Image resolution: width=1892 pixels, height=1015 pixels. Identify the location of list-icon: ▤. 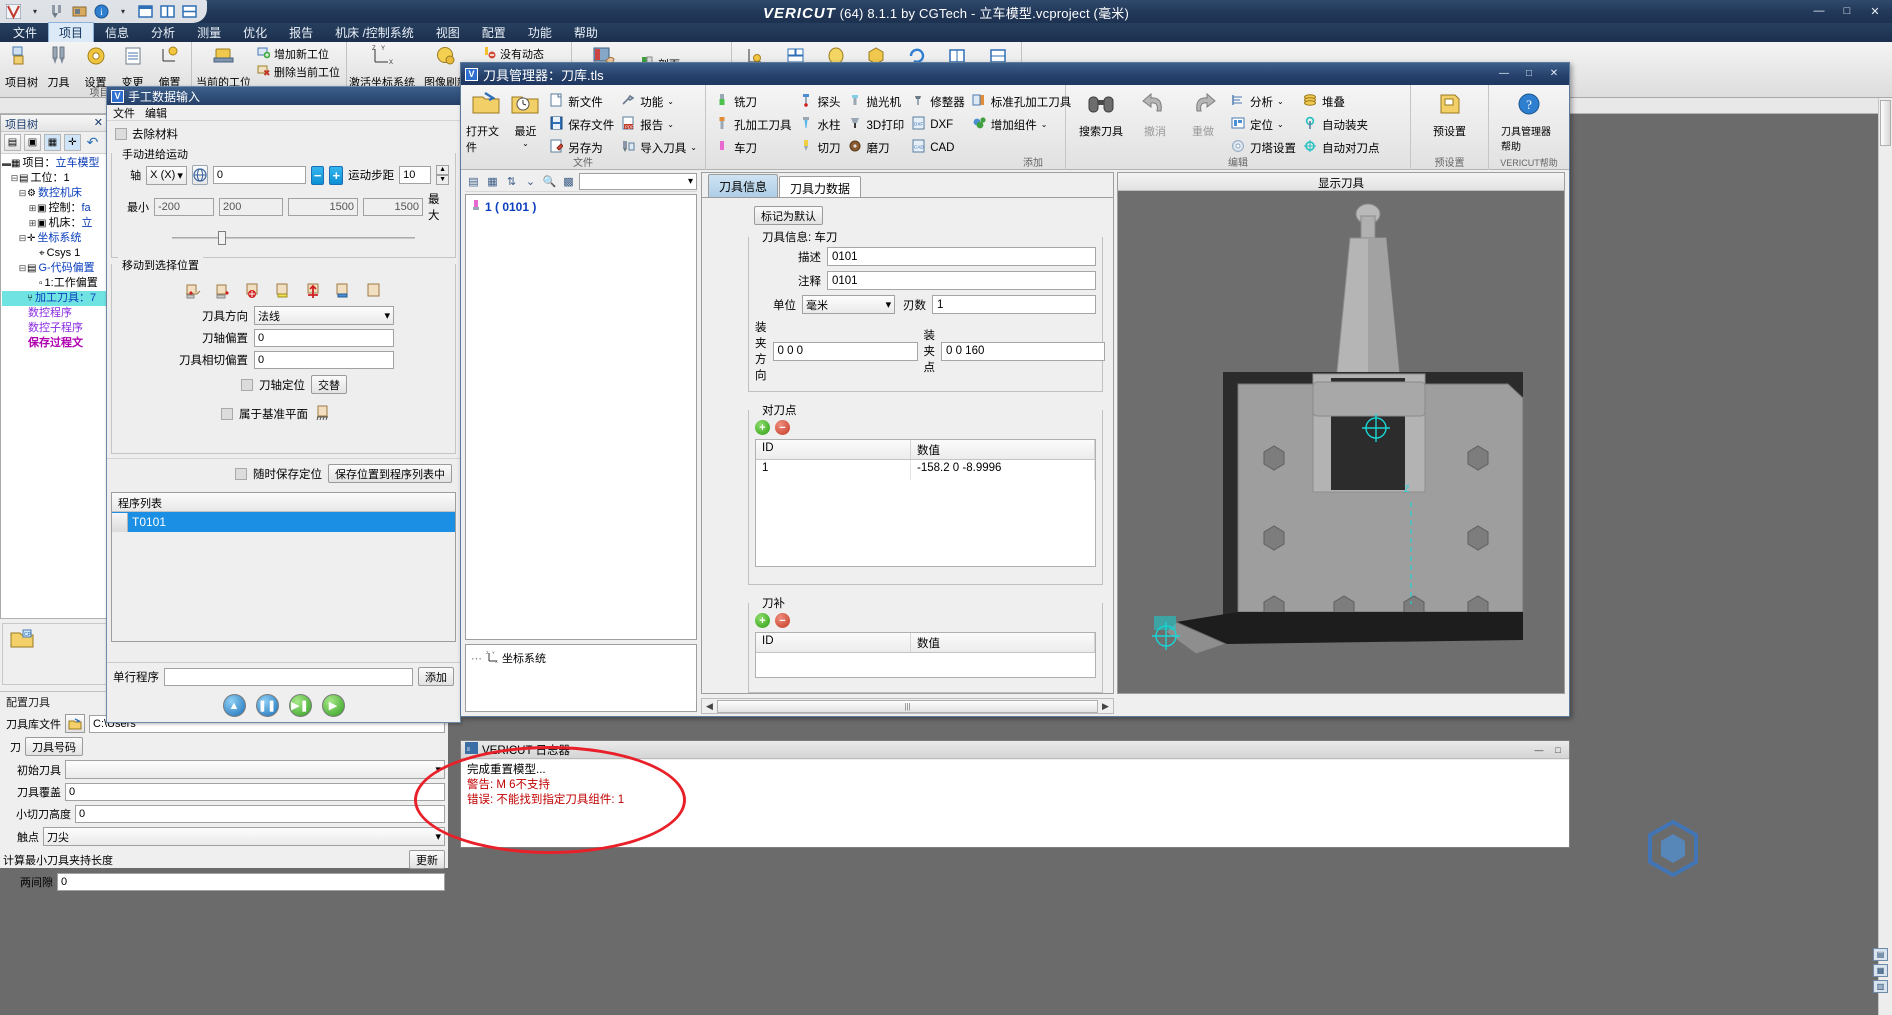
(473, 181).